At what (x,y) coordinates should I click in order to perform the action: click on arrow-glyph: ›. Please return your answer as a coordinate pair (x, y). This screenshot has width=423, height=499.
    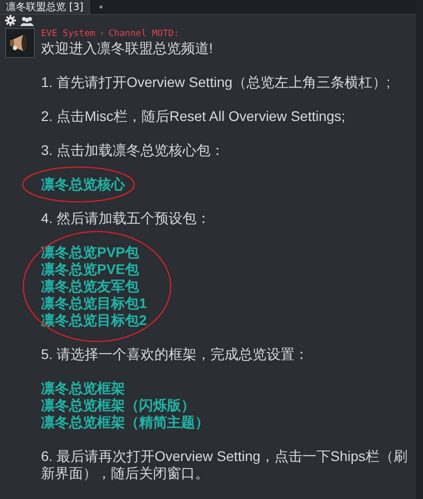
    Looking at the image, I should click on (102, 34).